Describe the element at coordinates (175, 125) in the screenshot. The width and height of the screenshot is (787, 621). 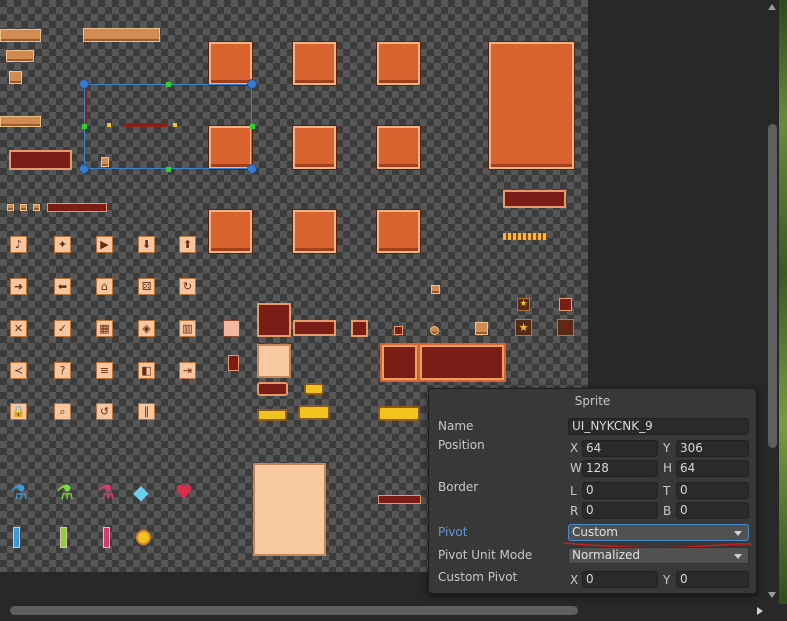
I see `border-handle-right` at that location.